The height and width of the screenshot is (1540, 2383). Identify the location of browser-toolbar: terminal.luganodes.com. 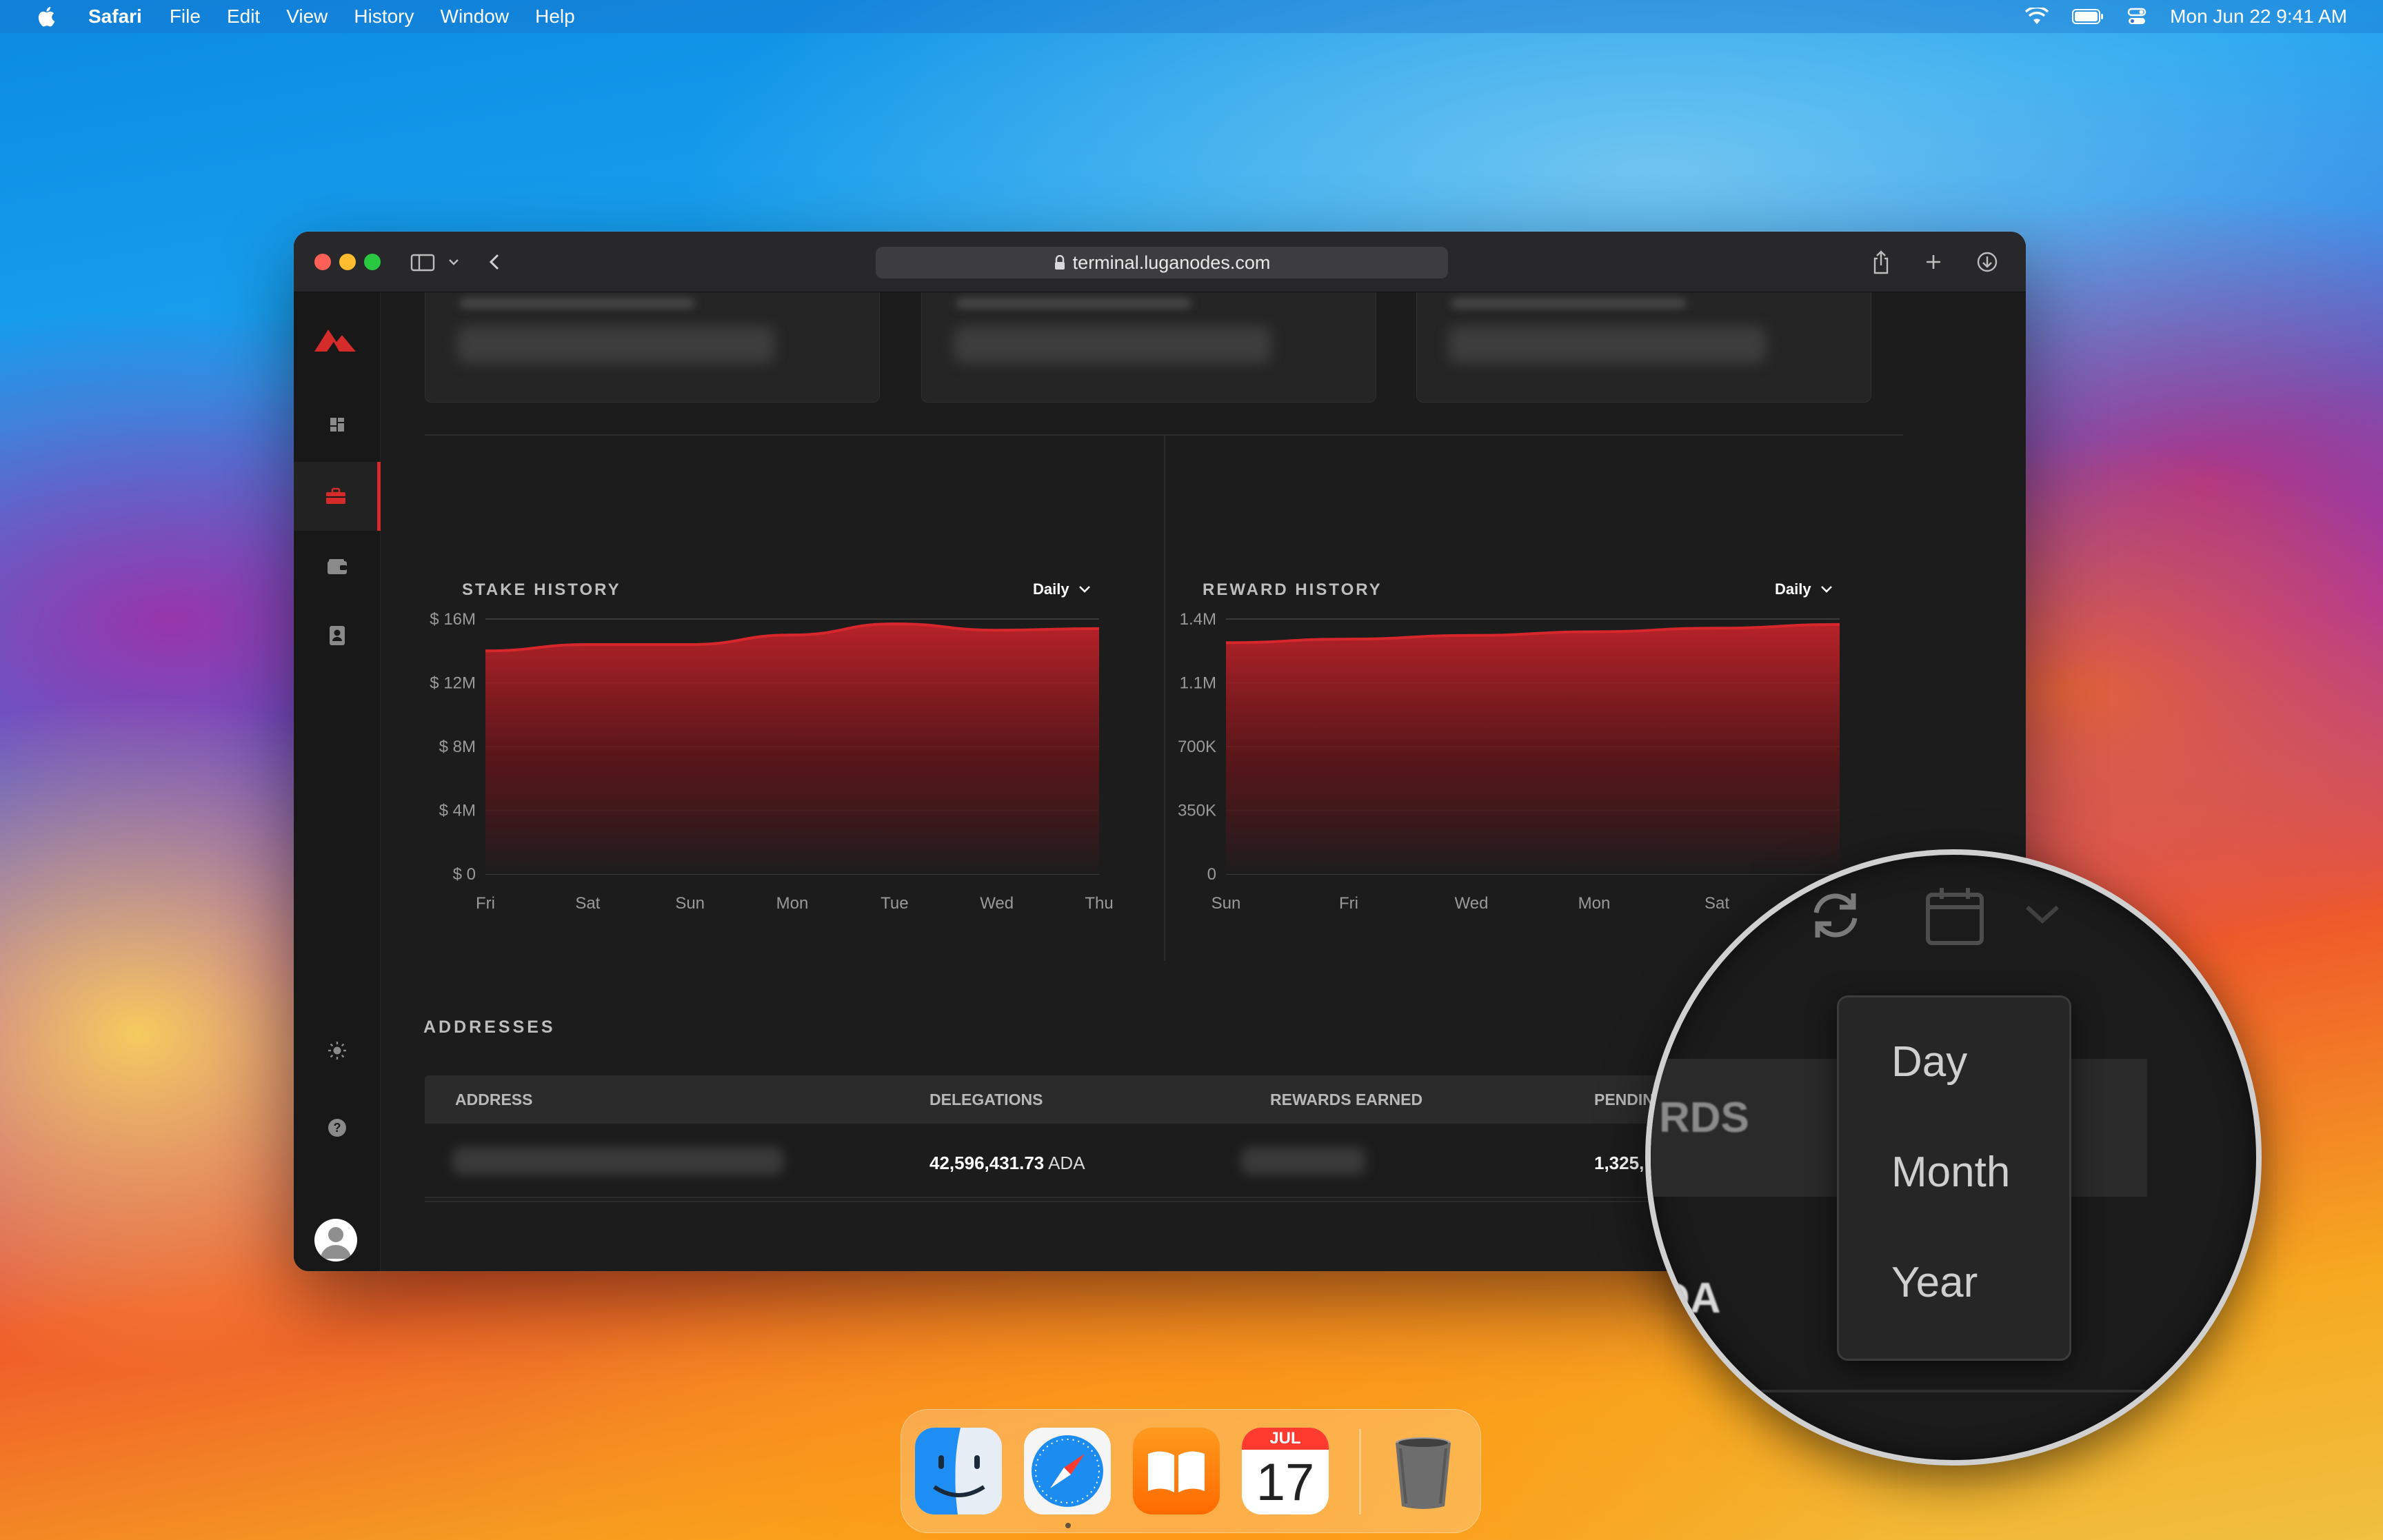
(1160, 262).